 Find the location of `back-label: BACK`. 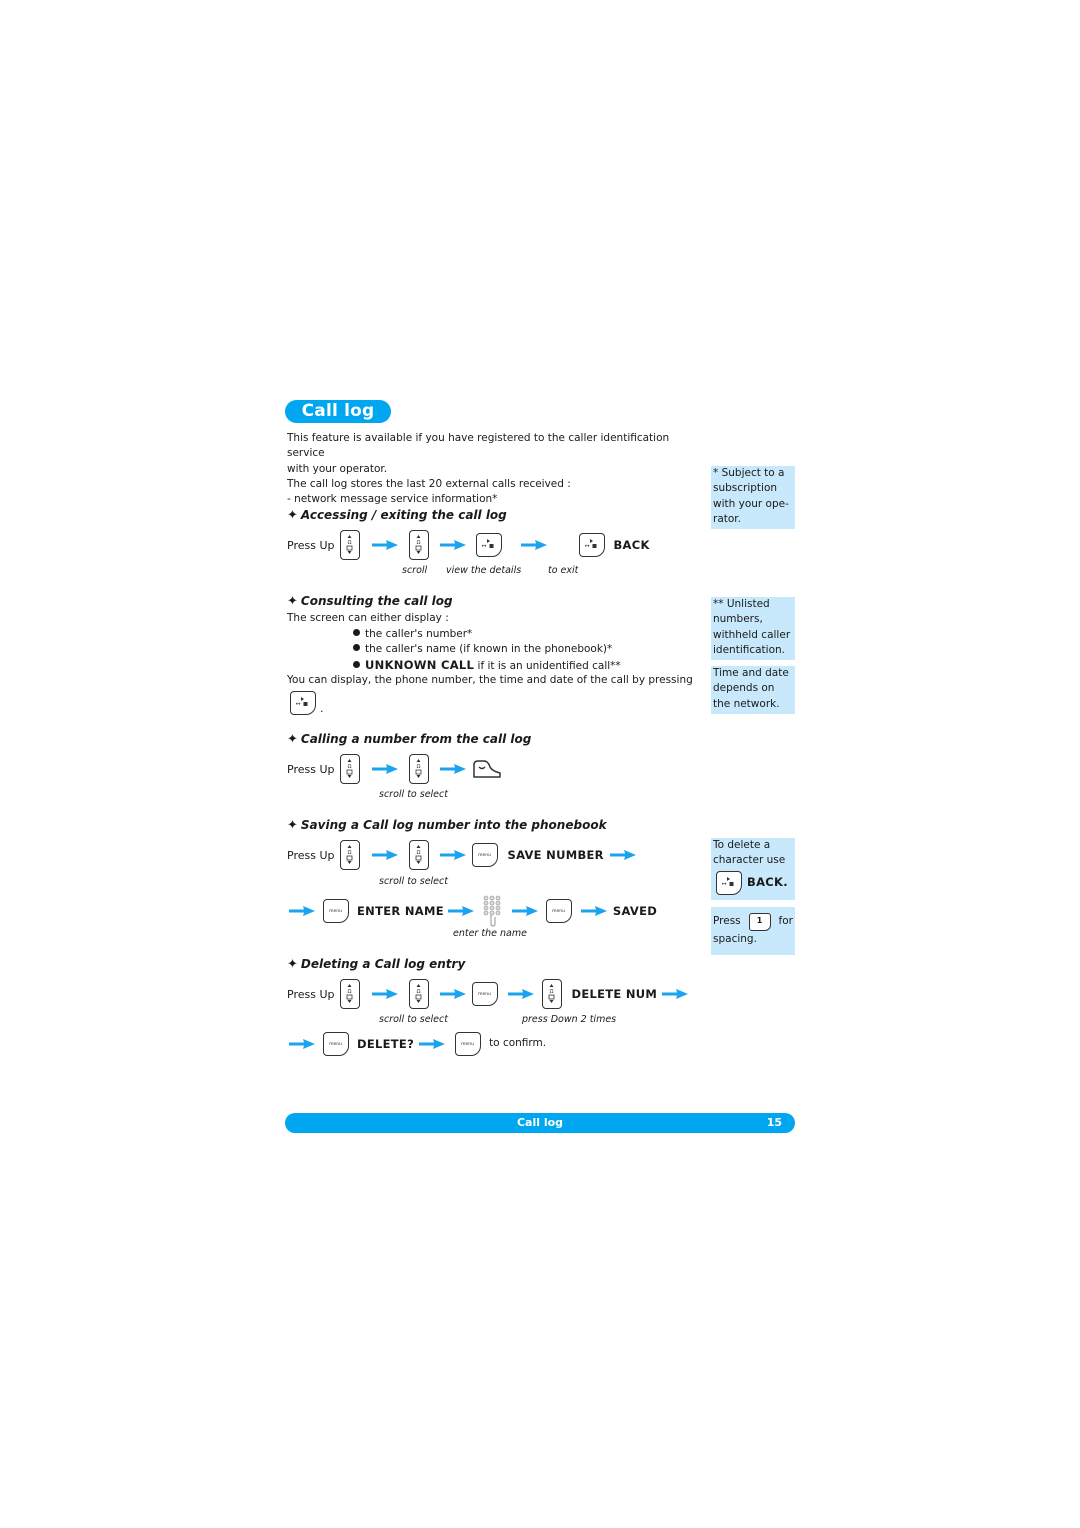

back-label: BACK is located at coordinates (631, 545).